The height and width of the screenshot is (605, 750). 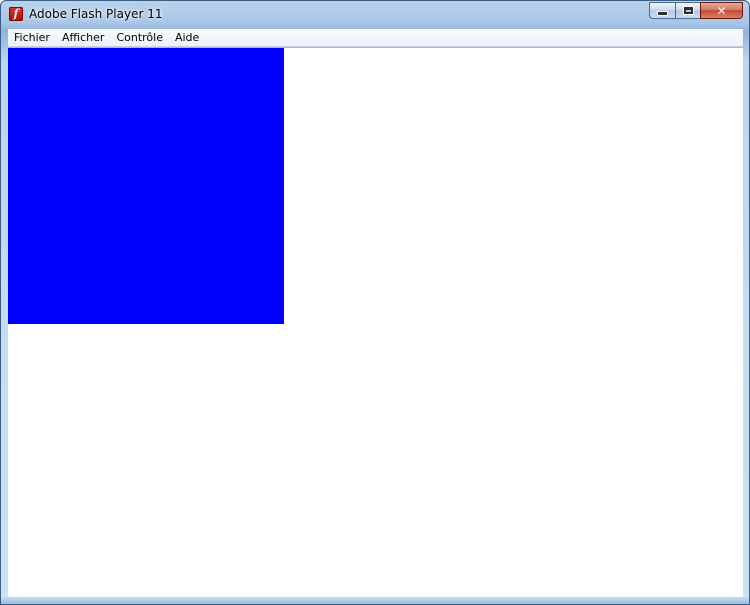 What do you see at coordinates (139, 37) in the screenshot?
I see `menu-item-controle: Contrôle` at bounding box center [139, 37].